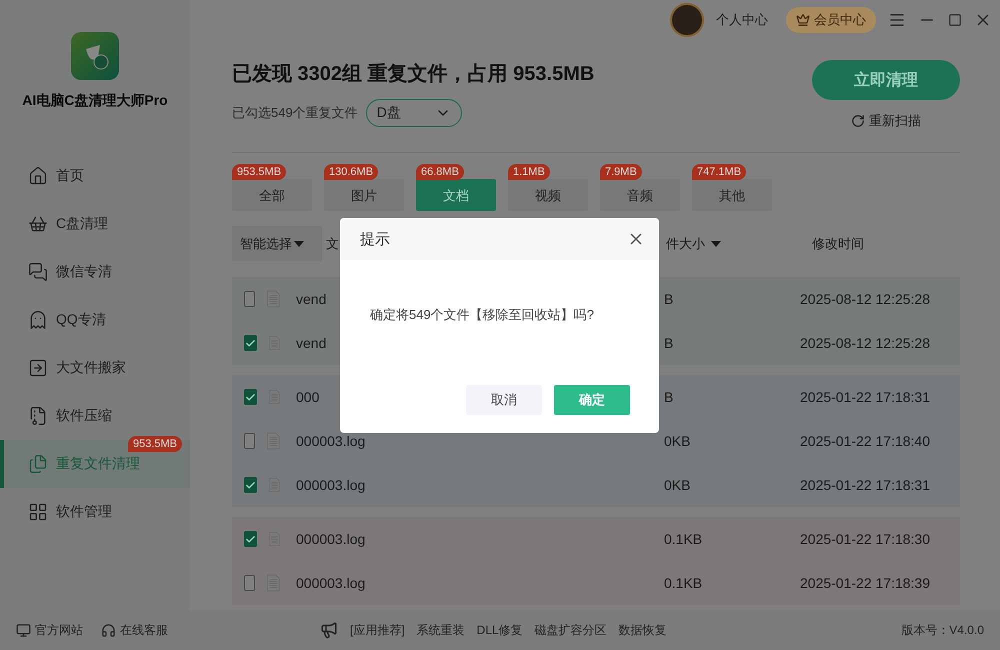 The width and height of the screenshot is (1000, 650). What do you see at coordinates (504, 400) in the screenshot?
I see `cancel-button: 取消` at bounding box center [504, 400].